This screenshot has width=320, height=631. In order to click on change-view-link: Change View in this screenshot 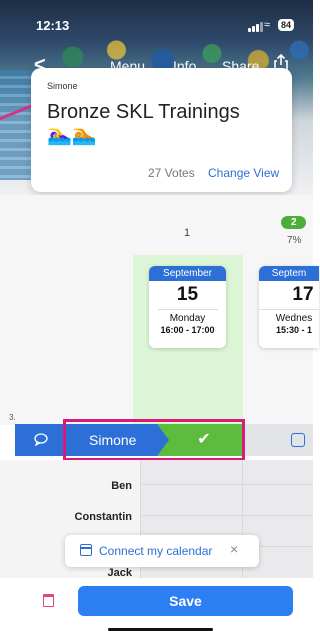, I will do `click(243, 173)`.